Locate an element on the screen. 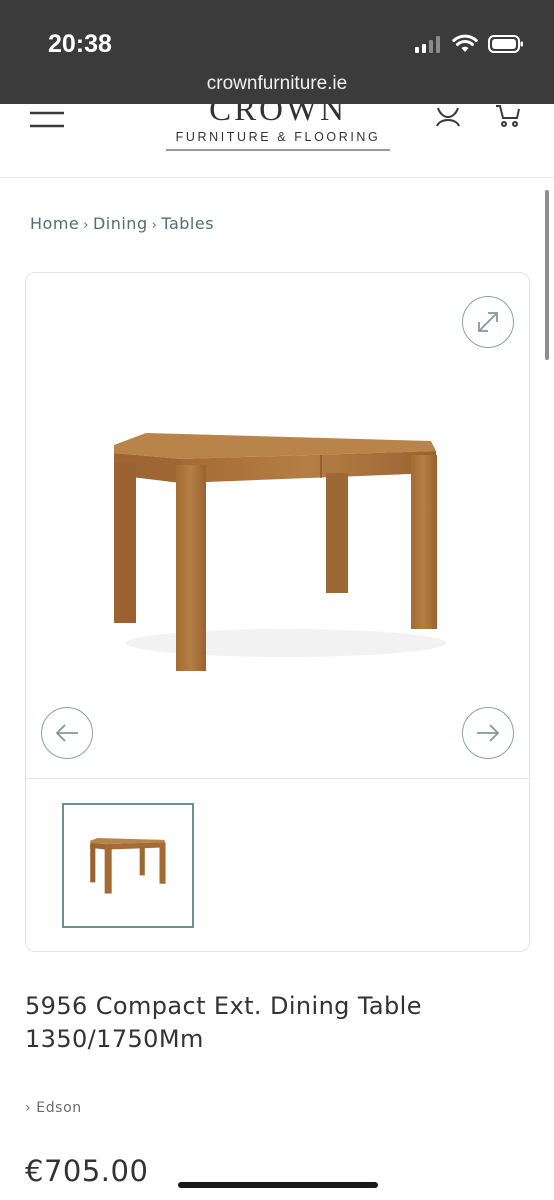 This screenshot has height=1200, width=554. expand-image-button is located at coordinates (488, 322).